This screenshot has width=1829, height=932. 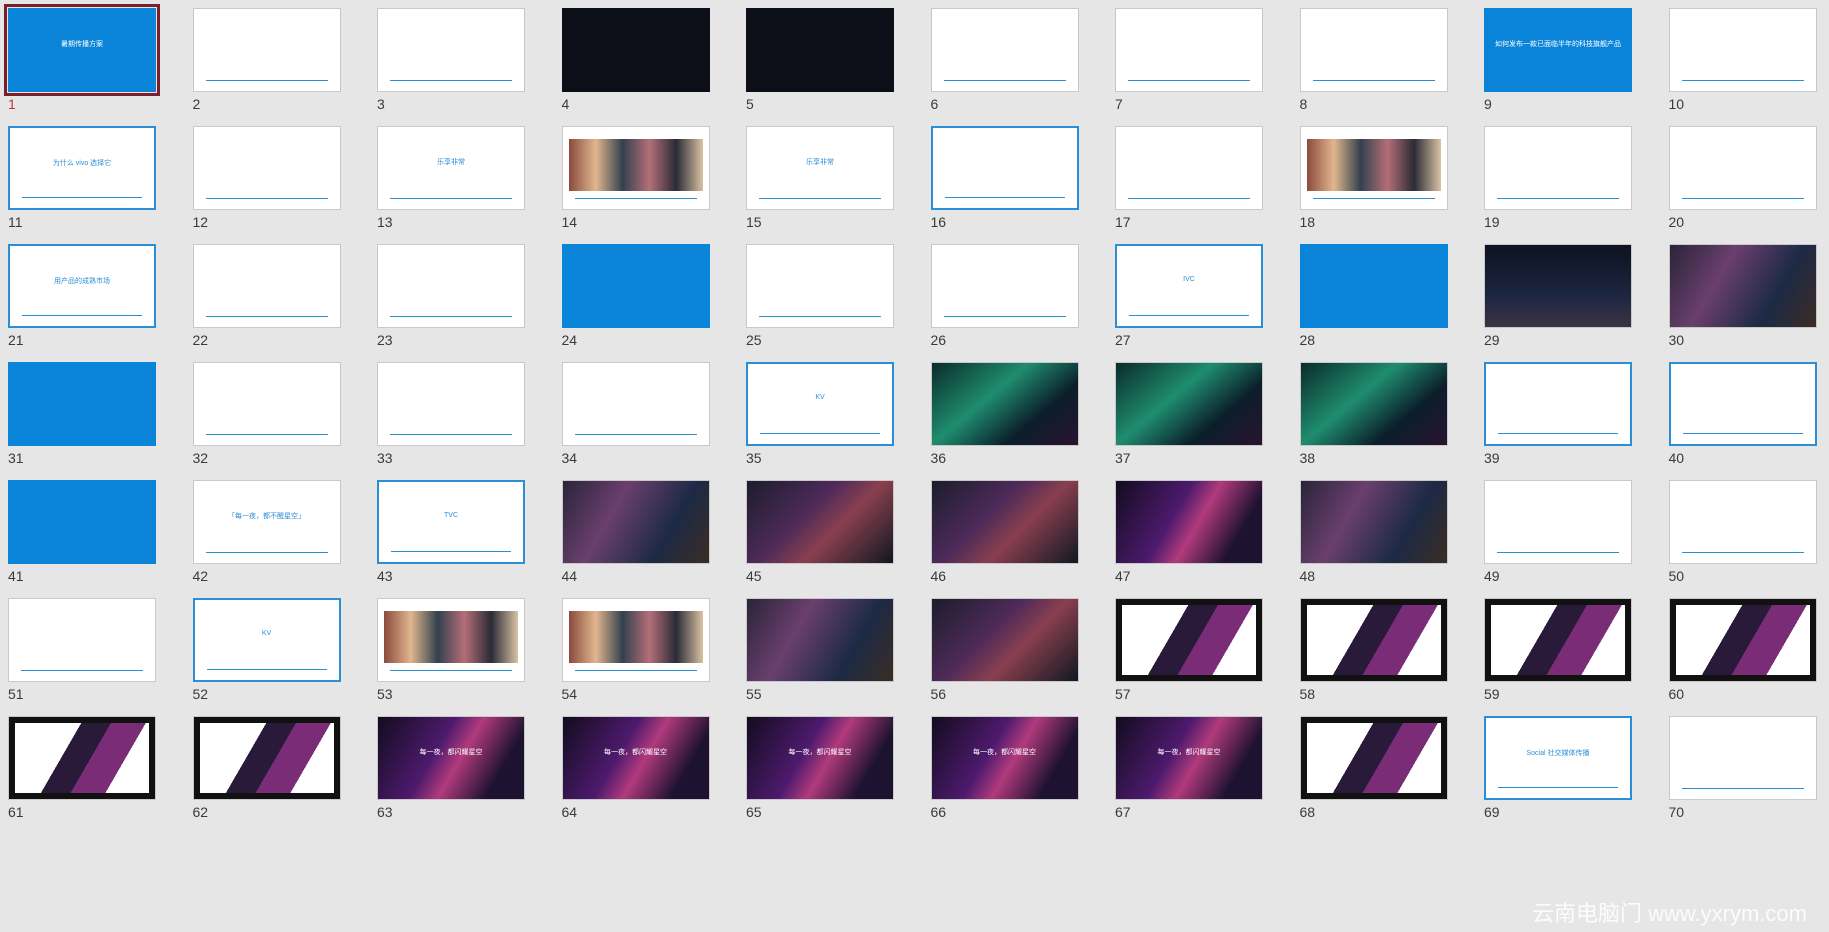 What do you see at coordinates (634, 531) in the screenshot?
I see `slide-thumbnail-44: 44` at bounding box center [634, 531].